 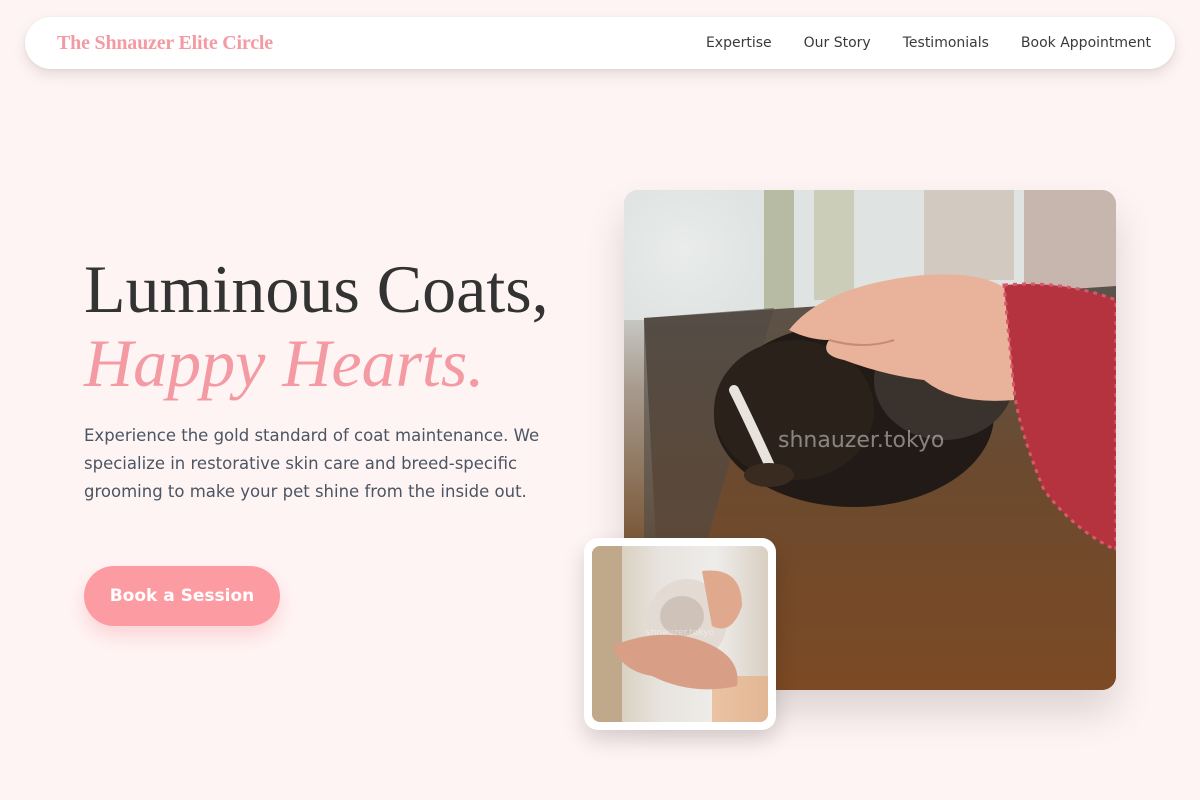 I want to click on hero-title-line2: Happy Hearts., so click(x=284, y=363).